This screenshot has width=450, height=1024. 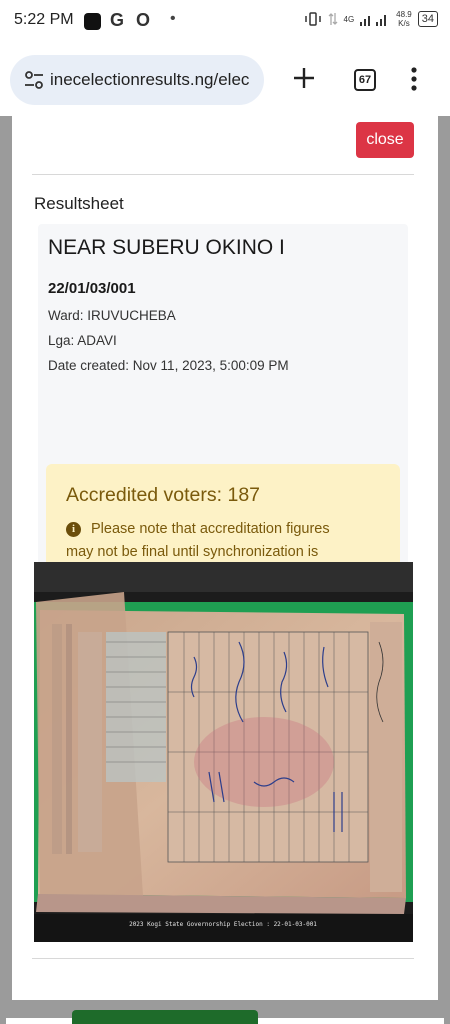 I want to click on network-type: 4G, so click(x=349, y=19).